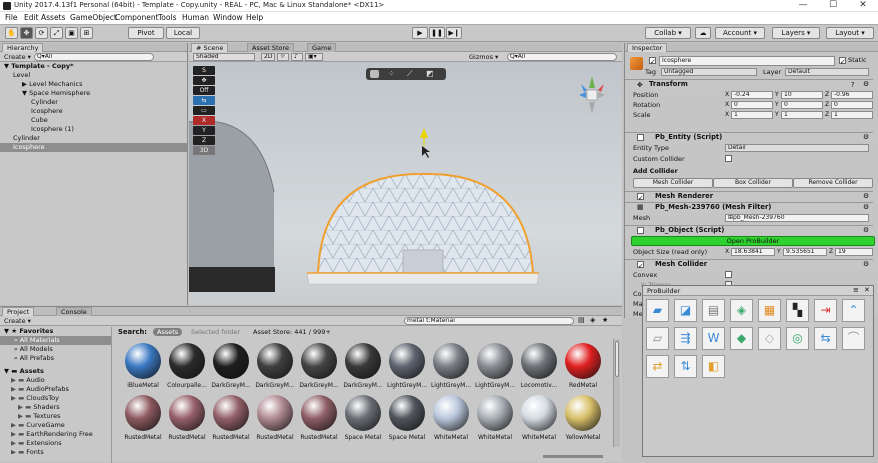  I want to click on scene-tool-button: Z, so click(204, 140).